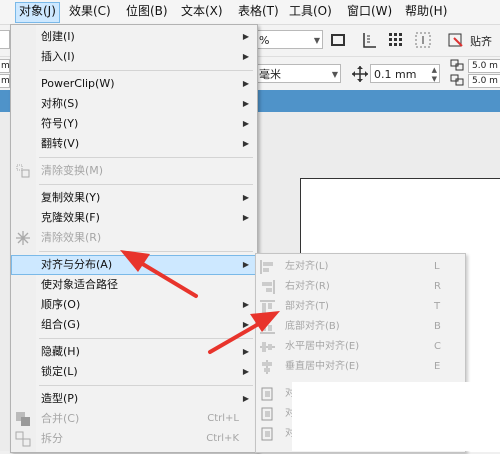 This screenshot has width=500, height=454. What do you see at coordinates (370, 40) in the screenshot?
I see `rulers-icon` at bounding box center [370, 40].